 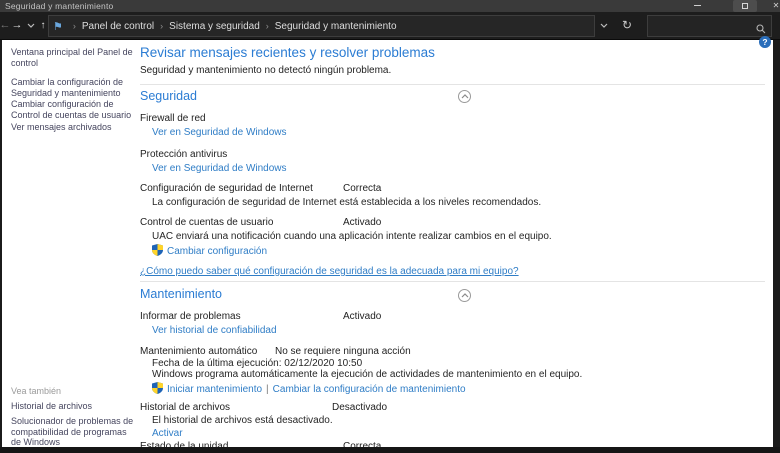 What do you see at coordinates (17, 26) in the screenshot?
I see `forward-icon: →` at bounding box center [17, 26].